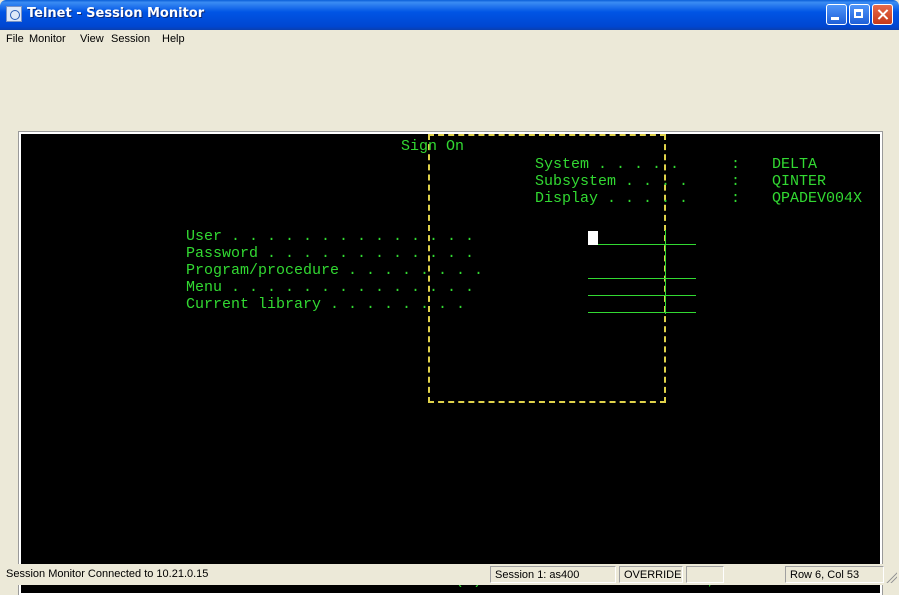 Image resolution: width=899 pixels, height=595 pixels. What do you see at coordinates (612, 181) in the screenshot?
I see `subsystem-label: Subsystem . . . .` at bounding box center [612, 181].